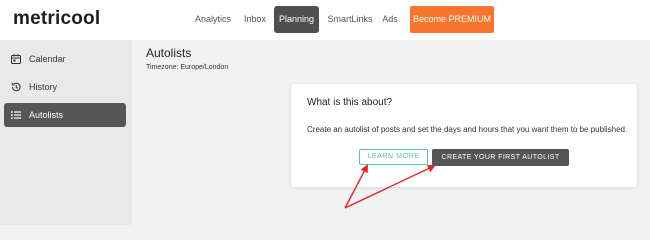 This screenshot has width=650, height=240. I want to click on become-premium-button: Become PREMIUM, so click(452, 19).